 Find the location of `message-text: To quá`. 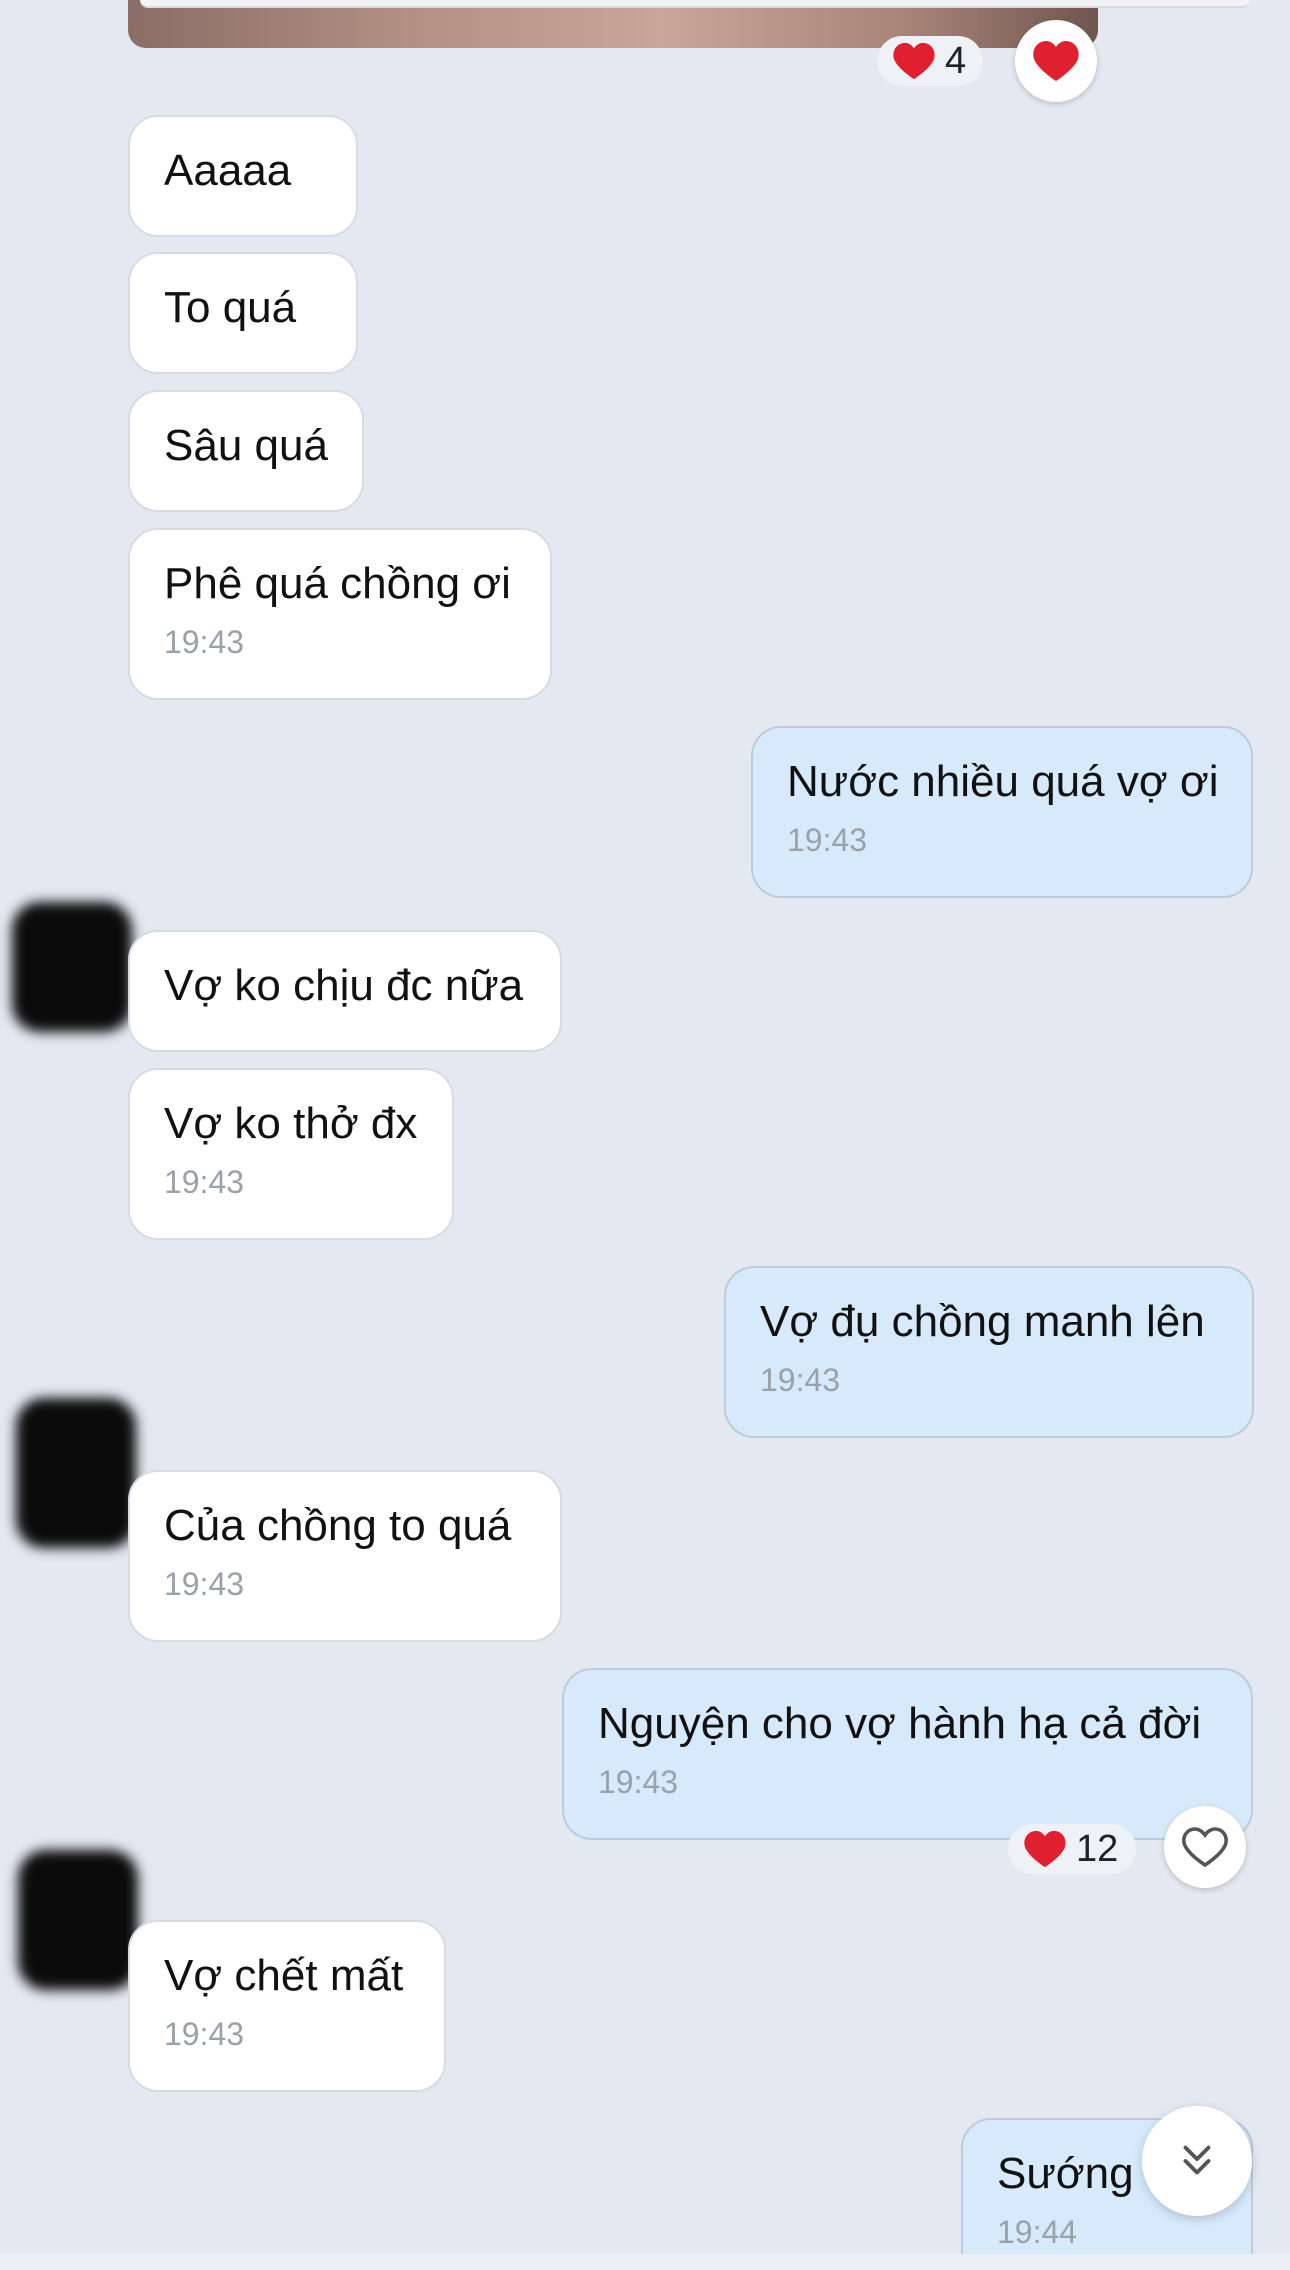

message-text: To quá is located at coordinates (230, 307).